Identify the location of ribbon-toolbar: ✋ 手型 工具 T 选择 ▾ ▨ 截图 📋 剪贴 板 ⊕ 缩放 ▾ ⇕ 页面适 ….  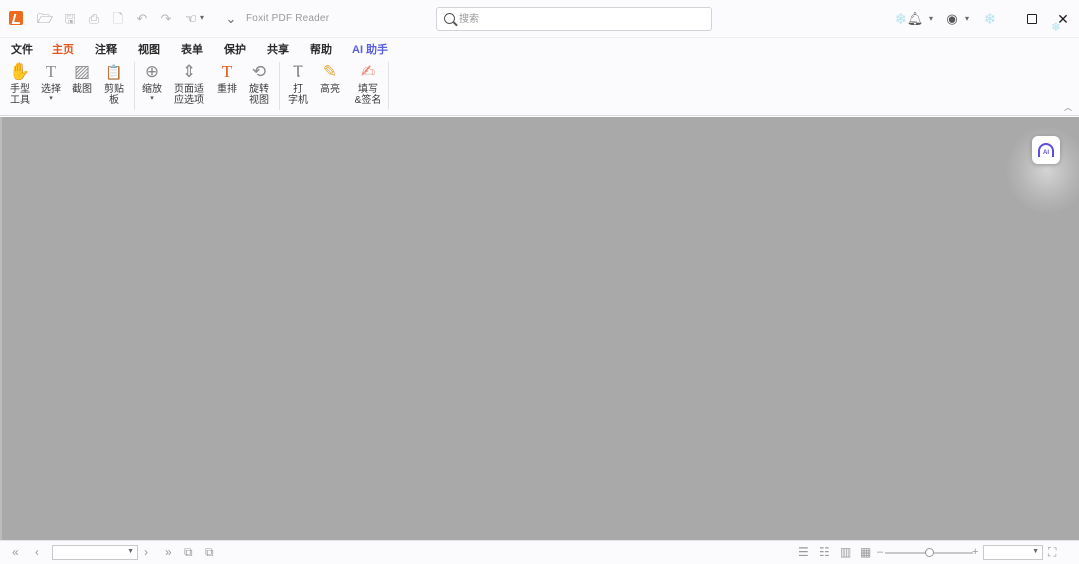
(539, 87).